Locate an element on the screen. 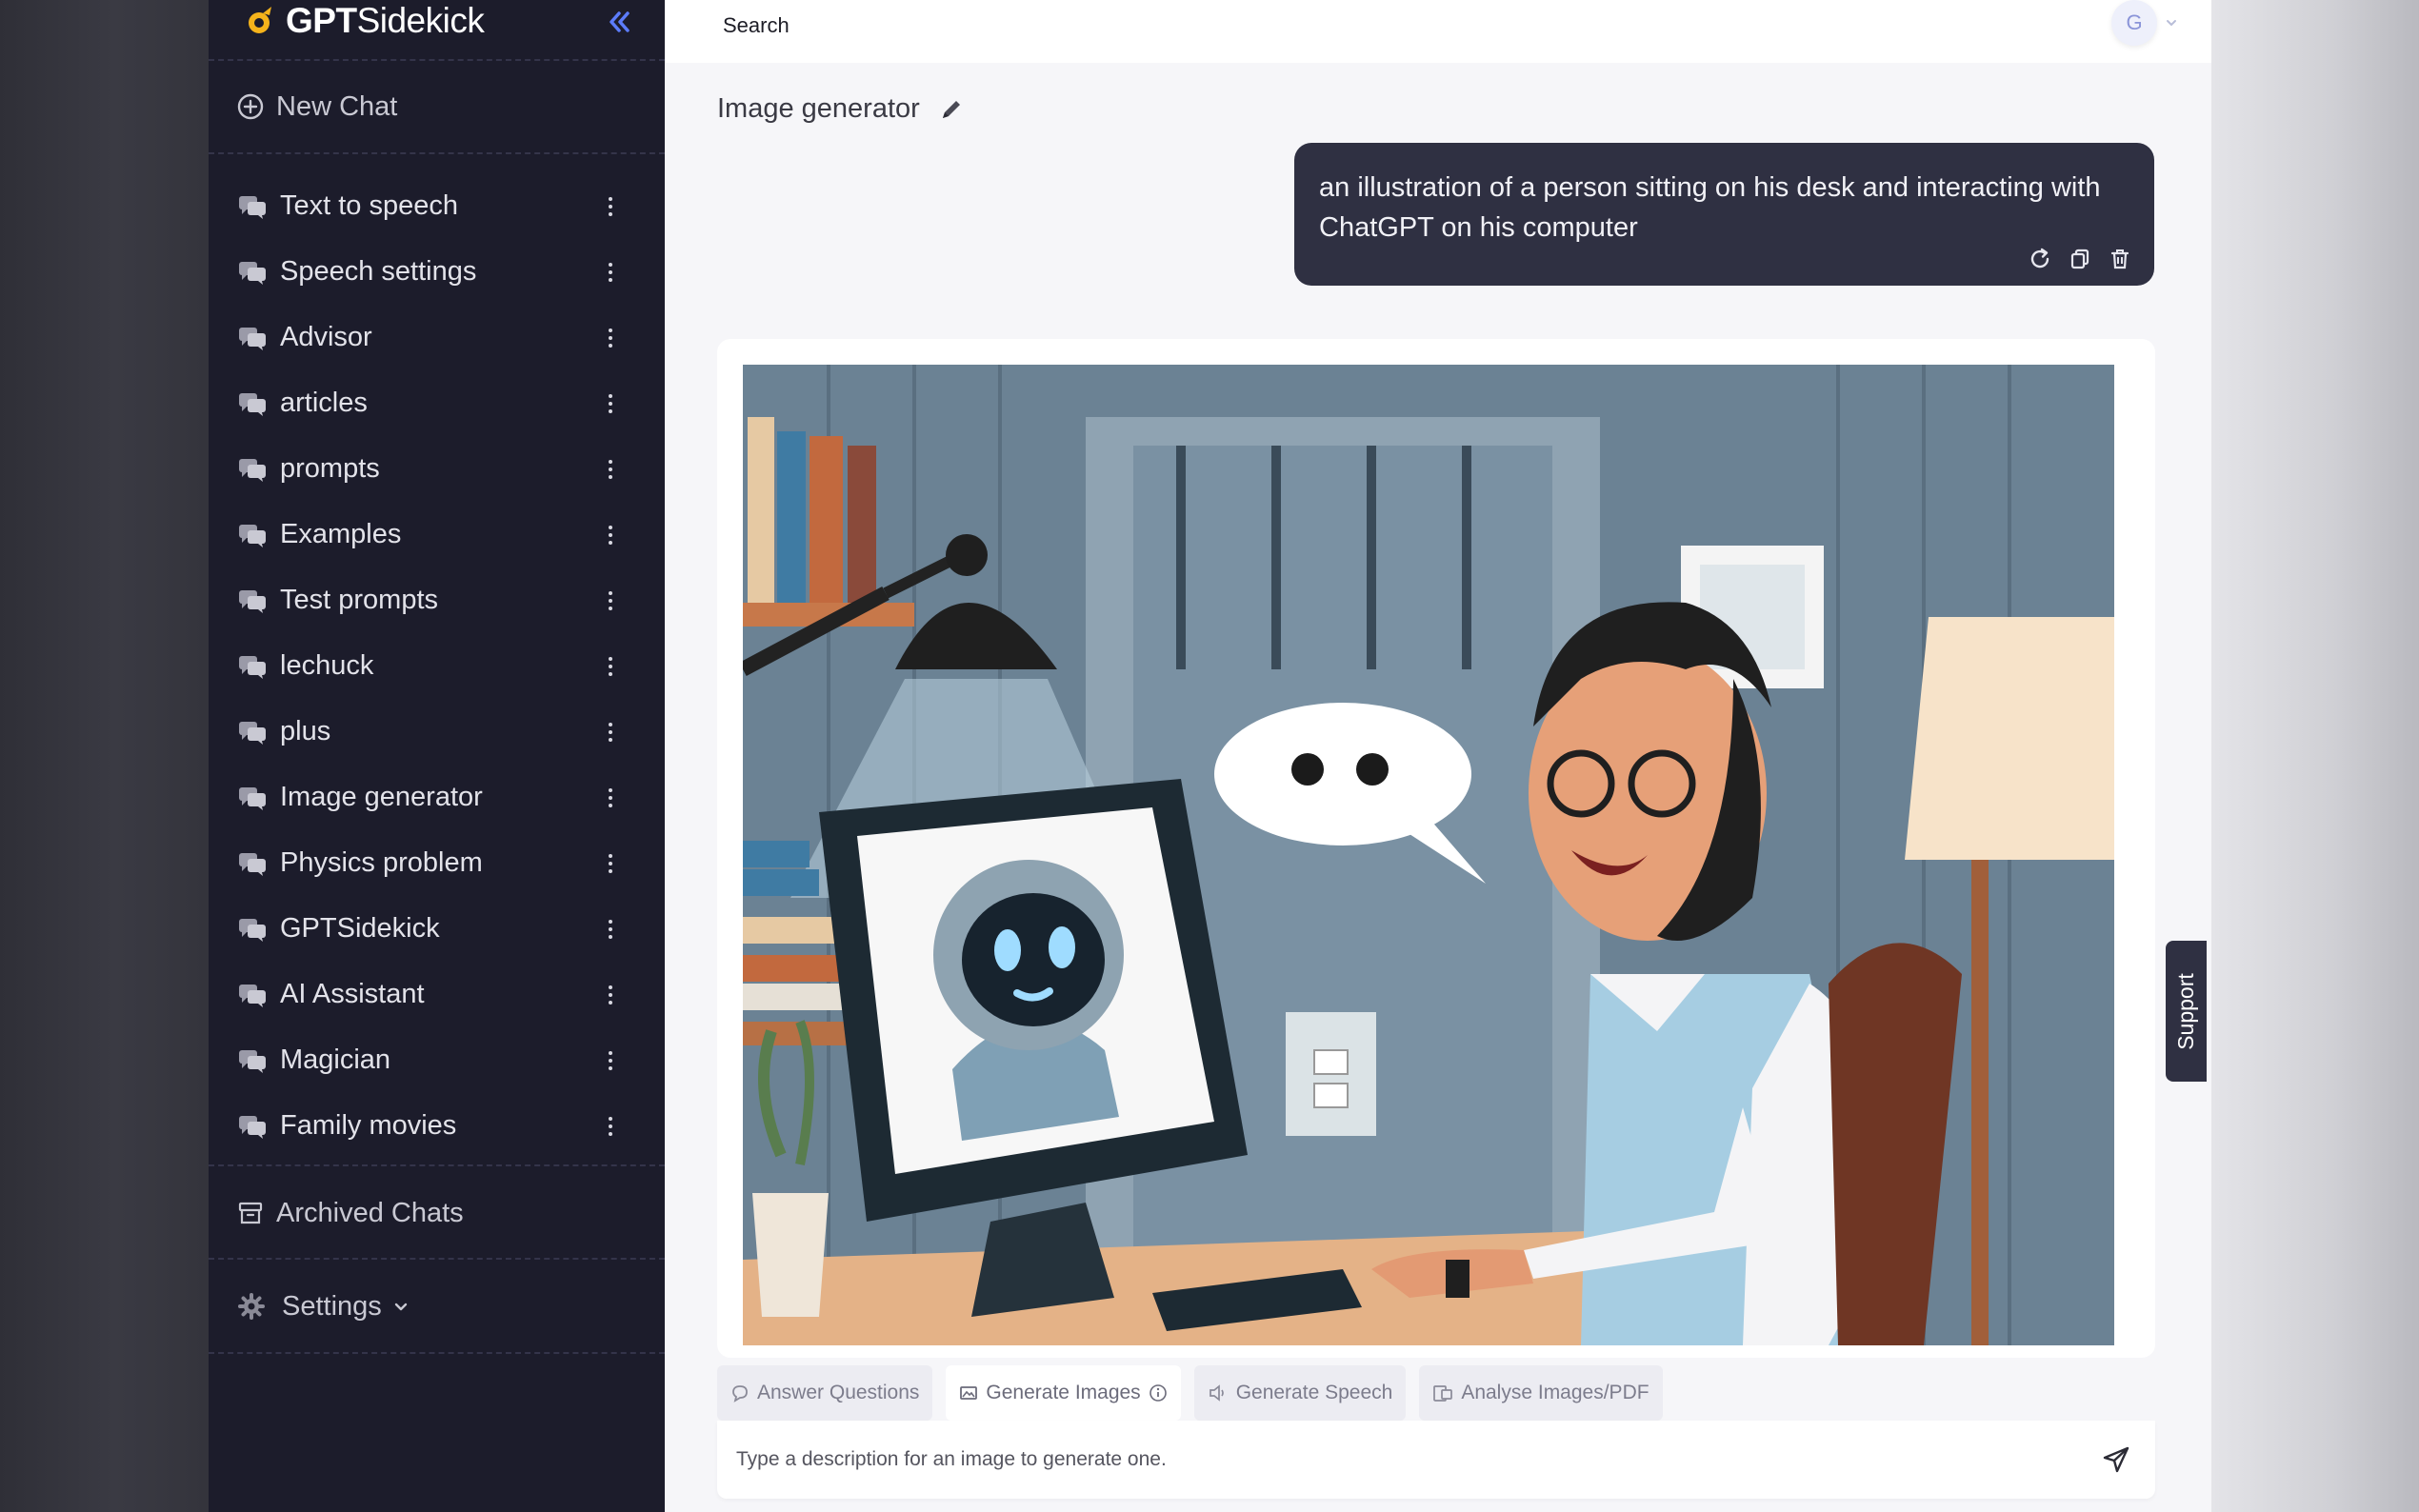  chat-title: Image generator is located at coordinates (841, 109).